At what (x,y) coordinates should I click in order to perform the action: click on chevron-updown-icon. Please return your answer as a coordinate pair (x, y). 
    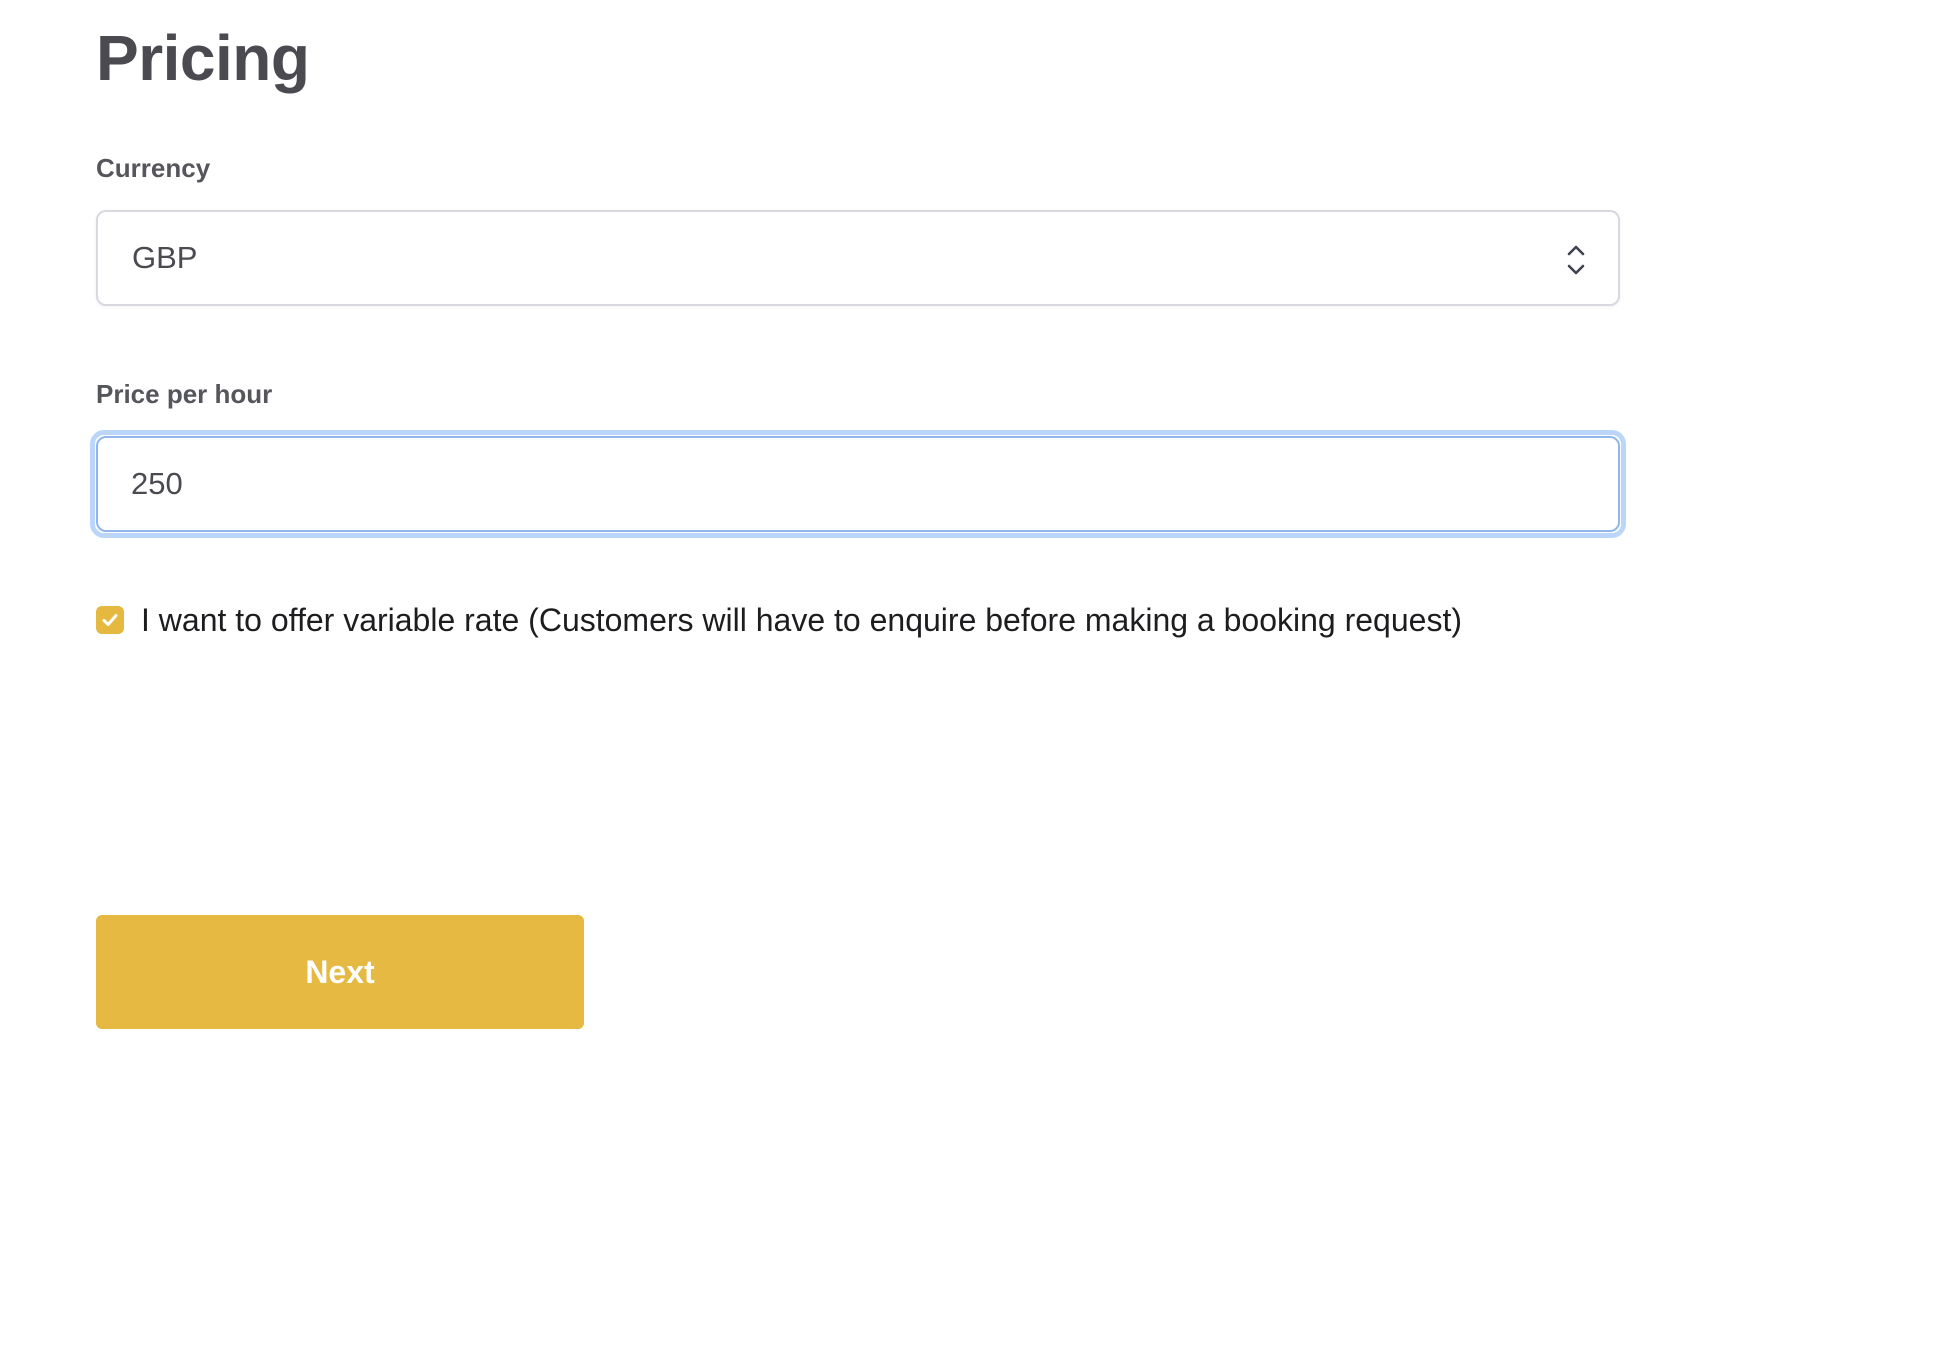
    Looking at the image, I should click on (1576, 260).